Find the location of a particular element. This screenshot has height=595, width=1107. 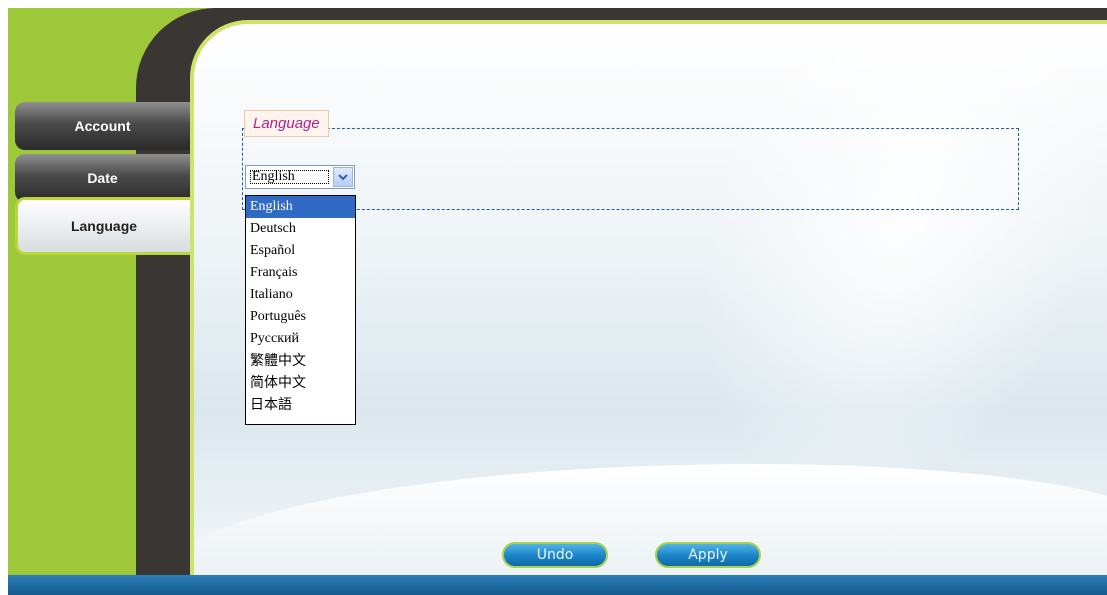

language-option-portugues: Português is located at coordinates (300, 317).